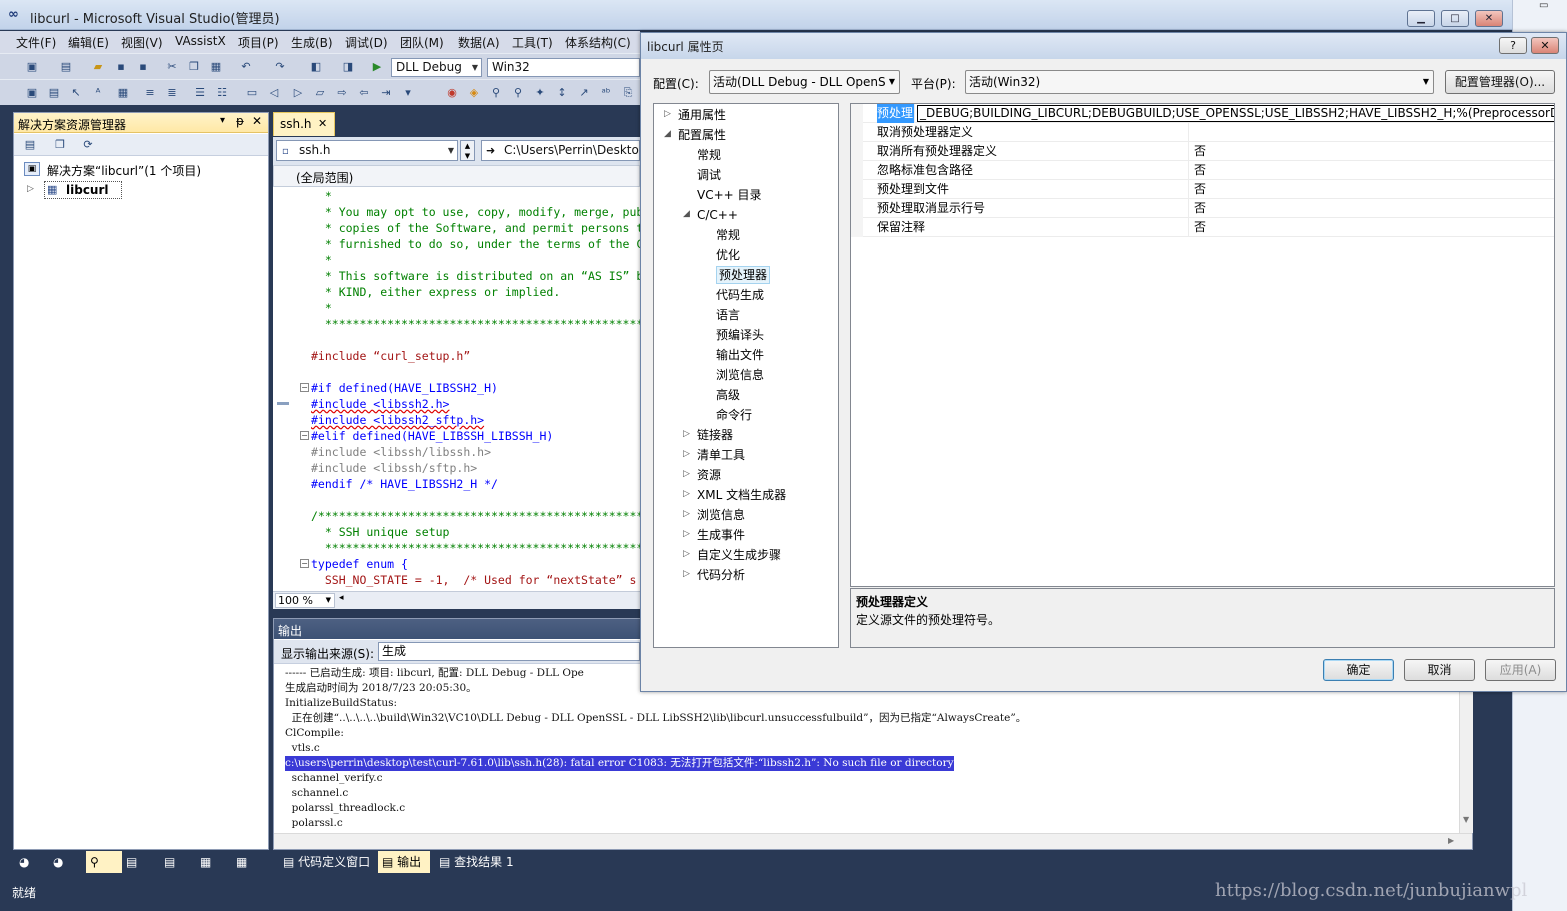 This screenshot has height=911, width=1567. I want to click on output-source-combo: 生成, so click(509, 651).